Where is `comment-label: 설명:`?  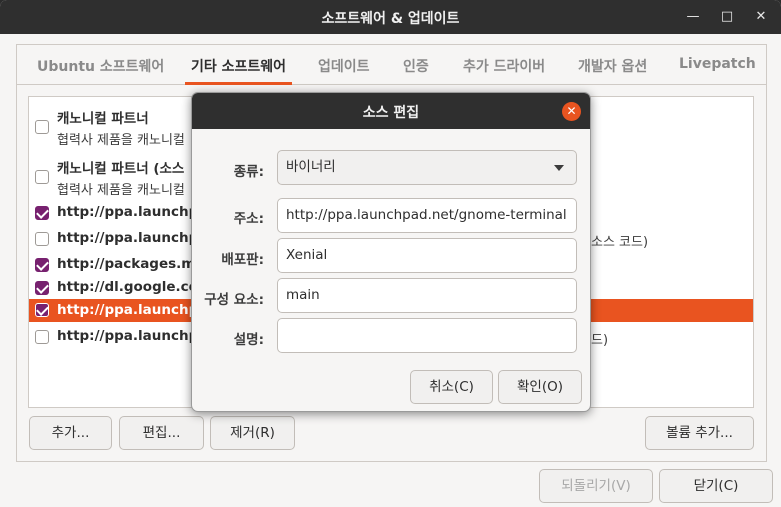 comment-label: 설명: is located at coordinates (248, 340).